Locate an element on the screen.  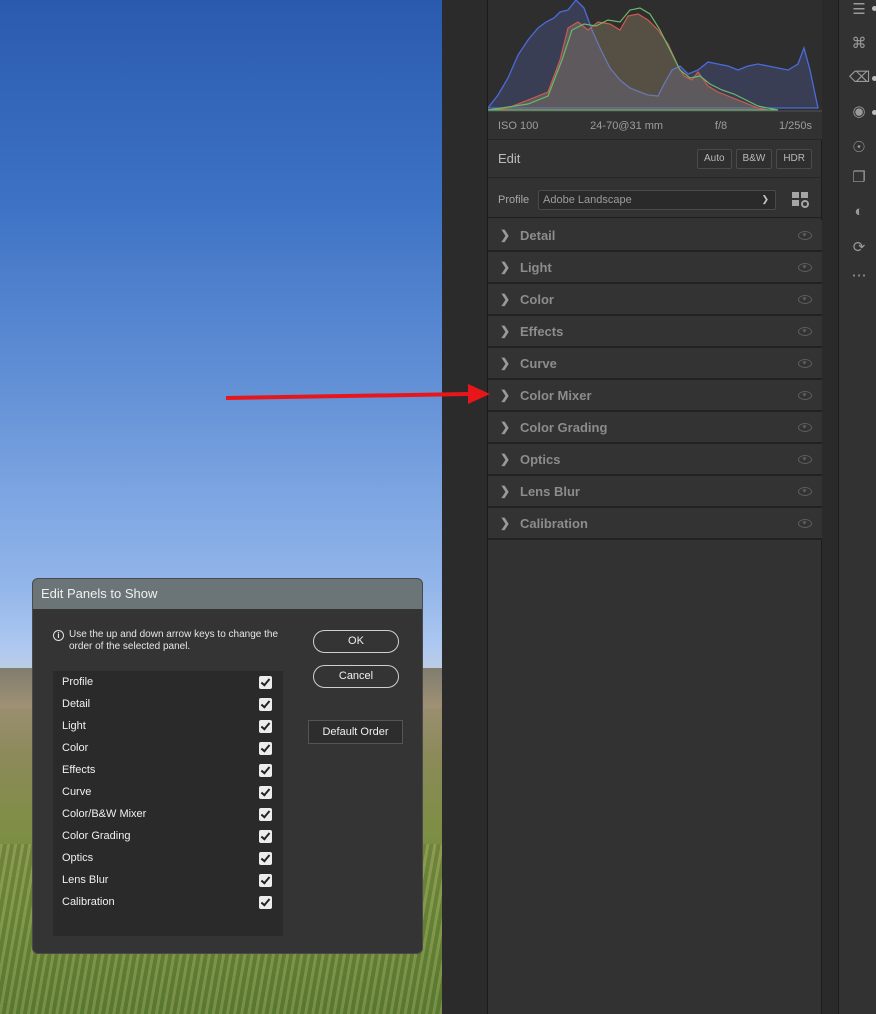
list-item-label: Color is located at coordinates (75, 748).